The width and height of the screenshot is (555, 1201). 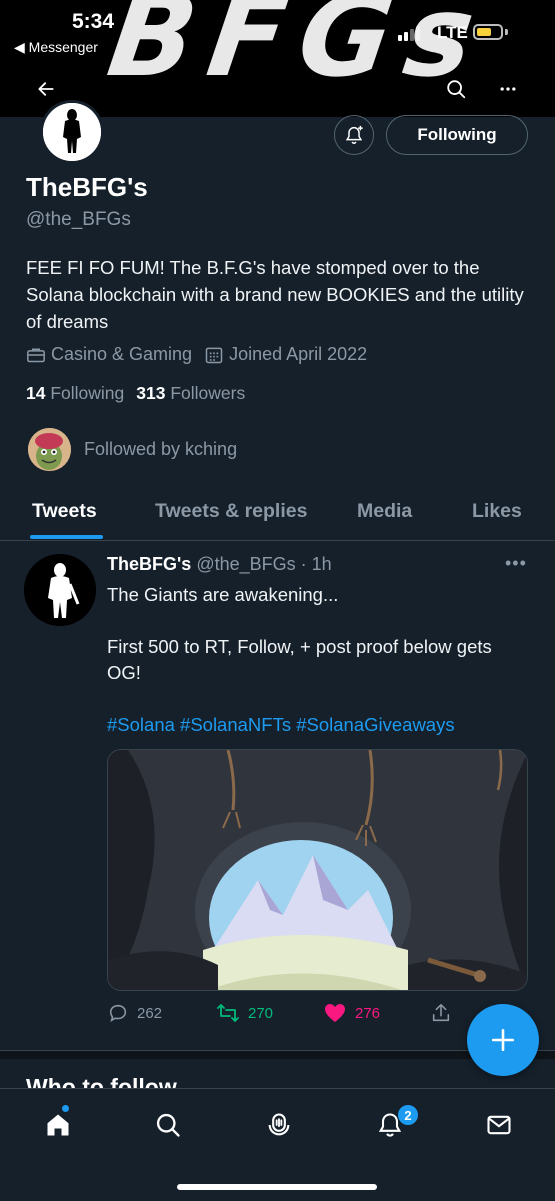 What do you see at coordinates (118, 1013) in the screenshot?
I see `reply-icon` at bounding box center [118, 1013].